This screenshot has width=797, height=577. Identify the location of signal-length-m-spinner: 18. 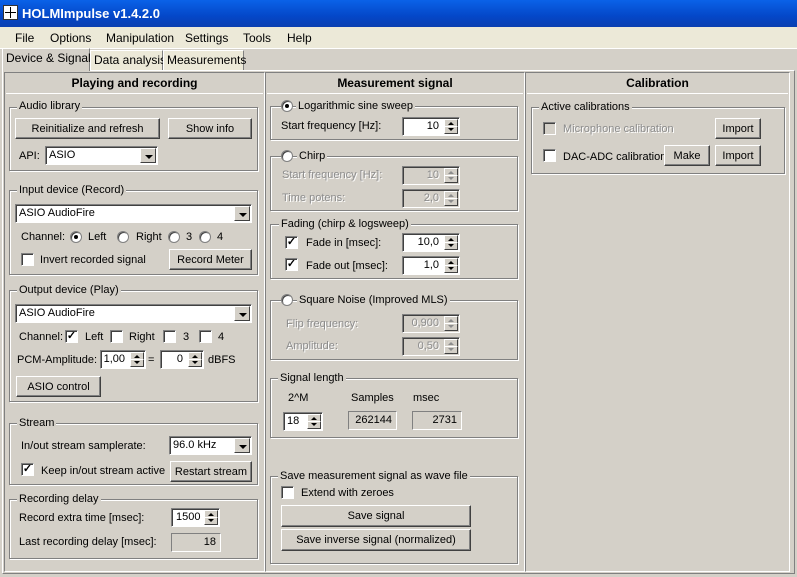
(303, 421).